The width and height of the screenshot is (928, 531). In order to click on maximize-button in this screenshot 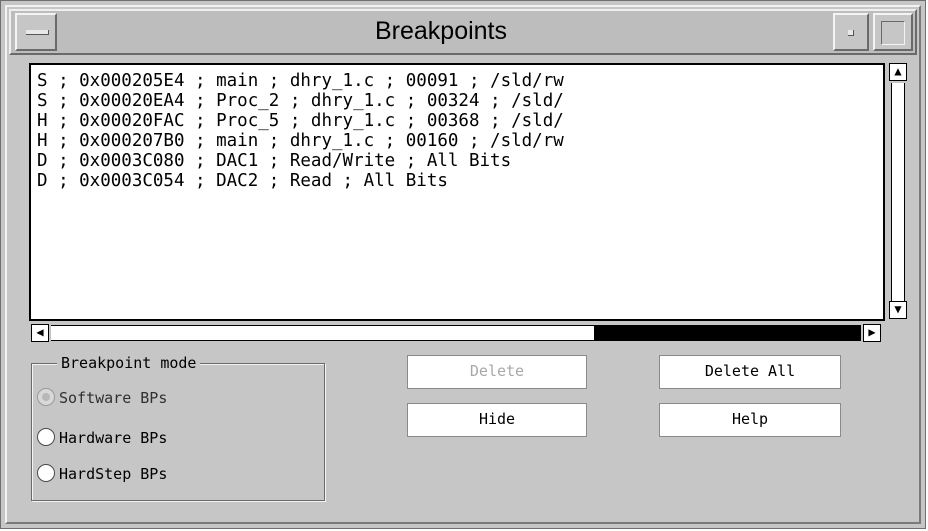, I will do `click(893, 32)`.